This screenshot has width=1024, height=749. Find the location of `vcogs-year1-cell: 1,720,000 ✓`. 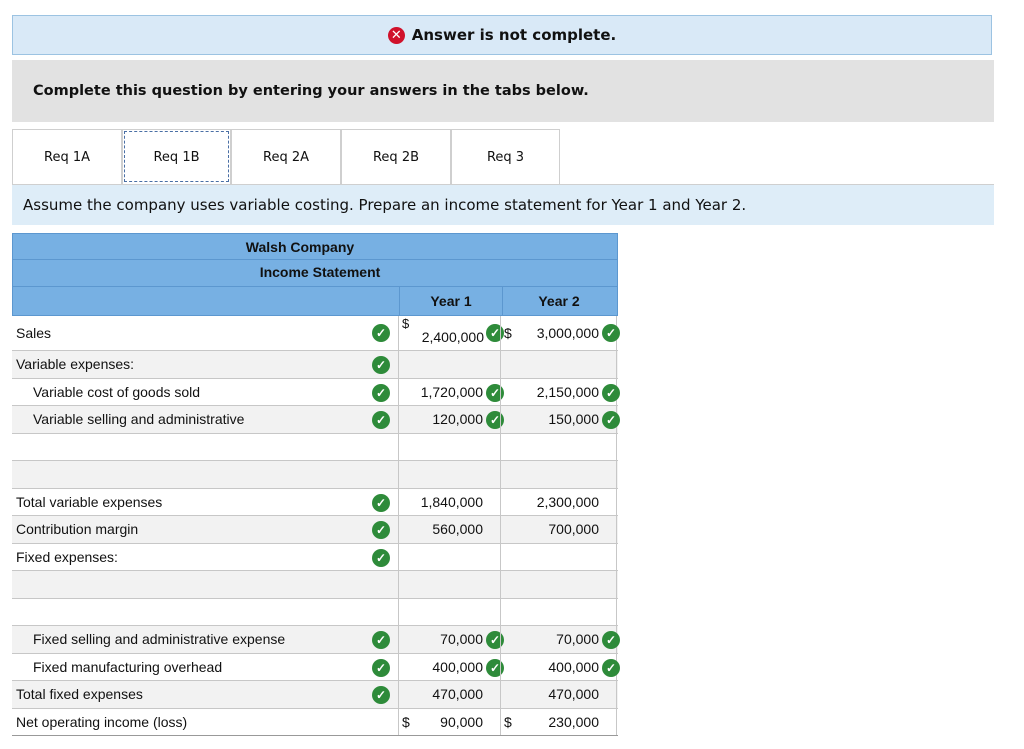

vcogs-year1-cell: 1,720,000 ✓ is located at coordinates (451, 391).